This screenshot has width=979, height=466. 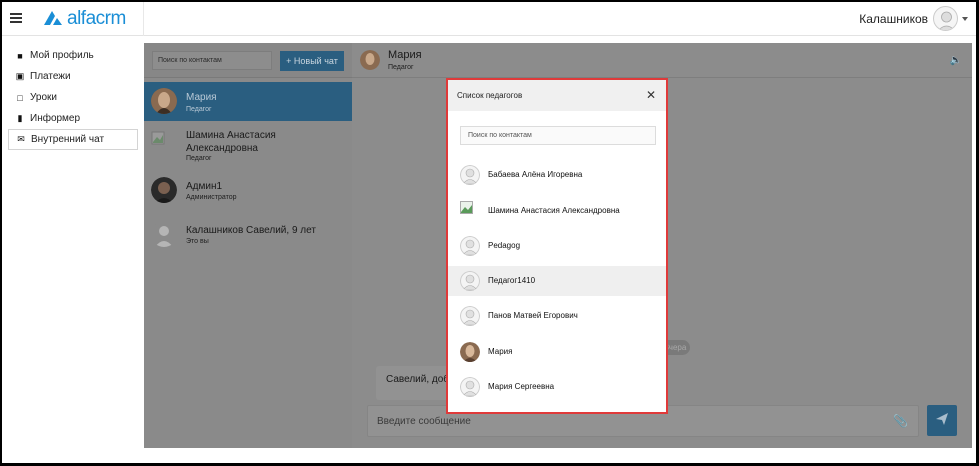 I want to click on new-chat-button: + Новый чат, so click(x=312, y=61).